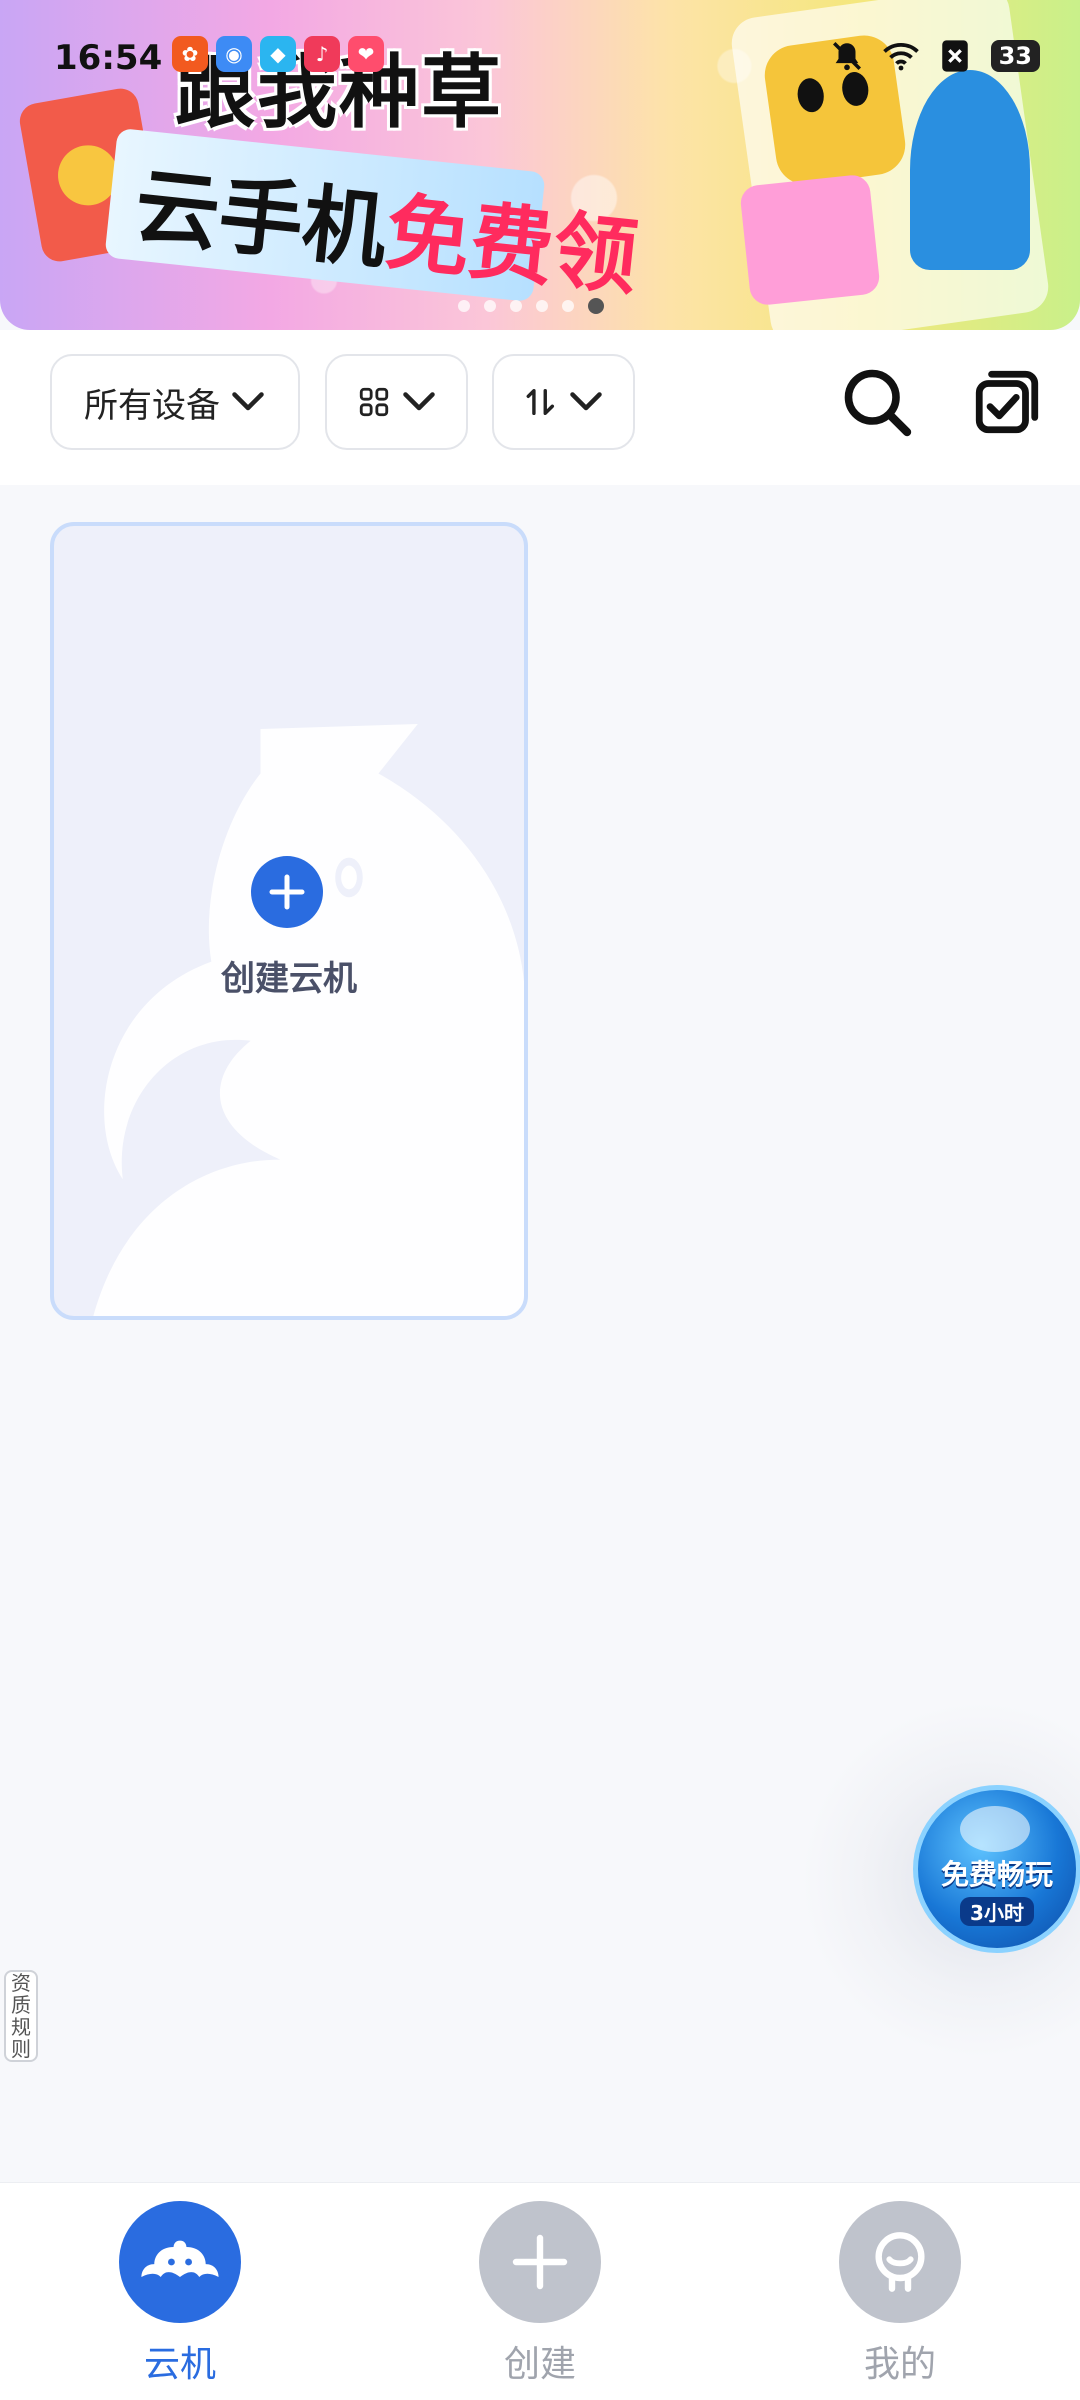 The image size is (1080, 2400). I want to click on tab-mine: 我的, so click(900, 2294).